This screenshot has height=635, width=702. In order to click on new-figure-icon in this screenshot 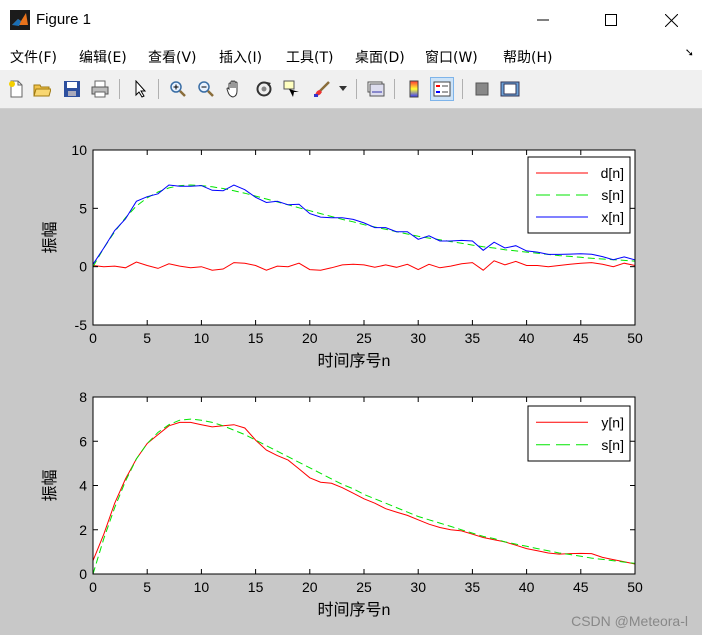, I will do `click(16, 89)`.